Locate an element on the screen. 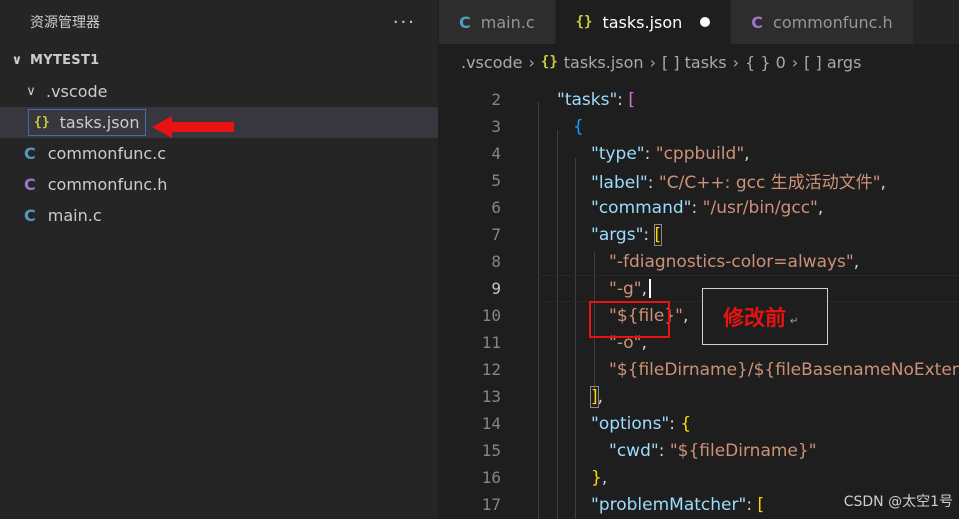  breadcrumb-item: tasks.json is located at coordinates (604, 62).